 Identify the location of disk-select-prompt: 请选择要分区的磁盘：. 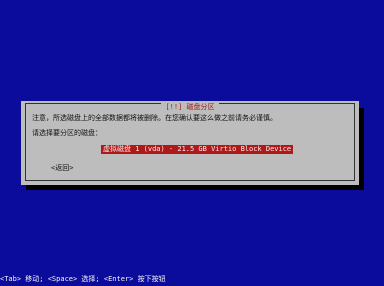
(67, 133).